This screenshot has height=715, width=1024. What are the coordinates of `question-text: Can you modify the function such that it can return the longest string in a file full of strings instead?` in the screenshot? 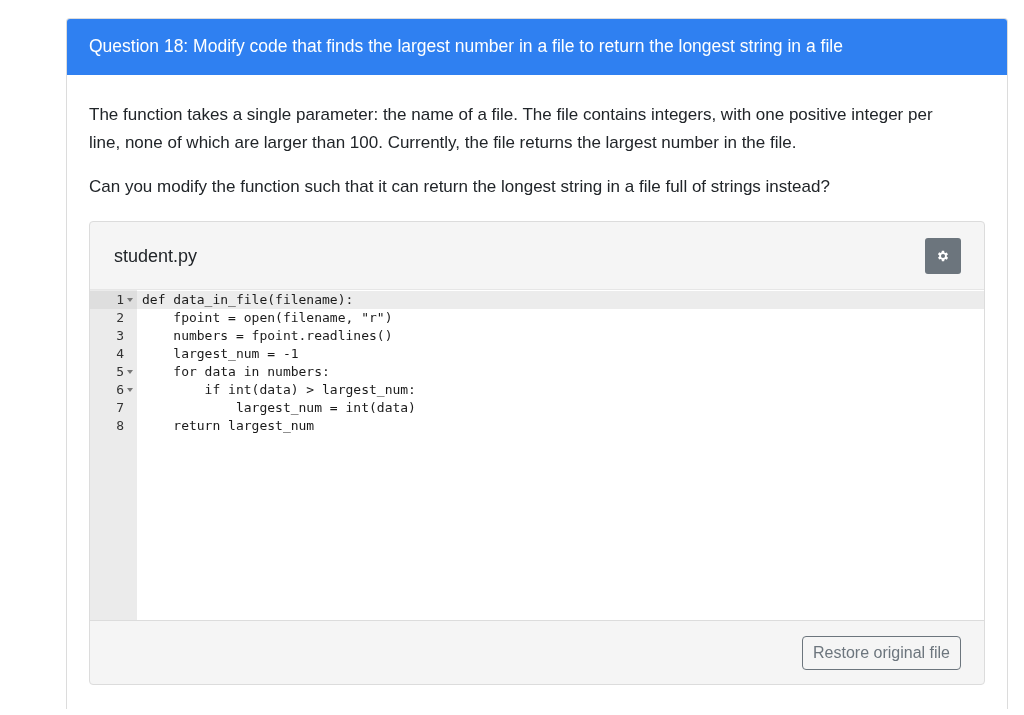 It's located at (460, 187).